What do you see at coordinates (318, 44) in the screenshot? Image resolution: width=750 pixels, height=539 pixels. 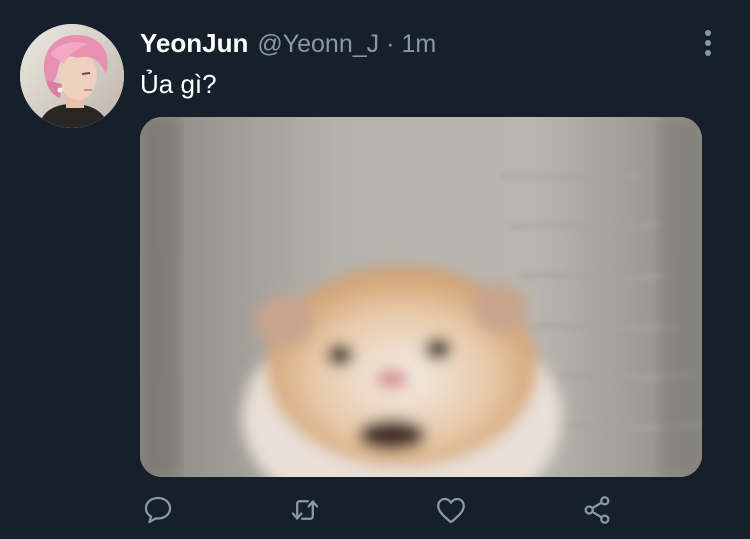 I see `author-handle: @Yeonn_J` at bounding box center [318, 44].